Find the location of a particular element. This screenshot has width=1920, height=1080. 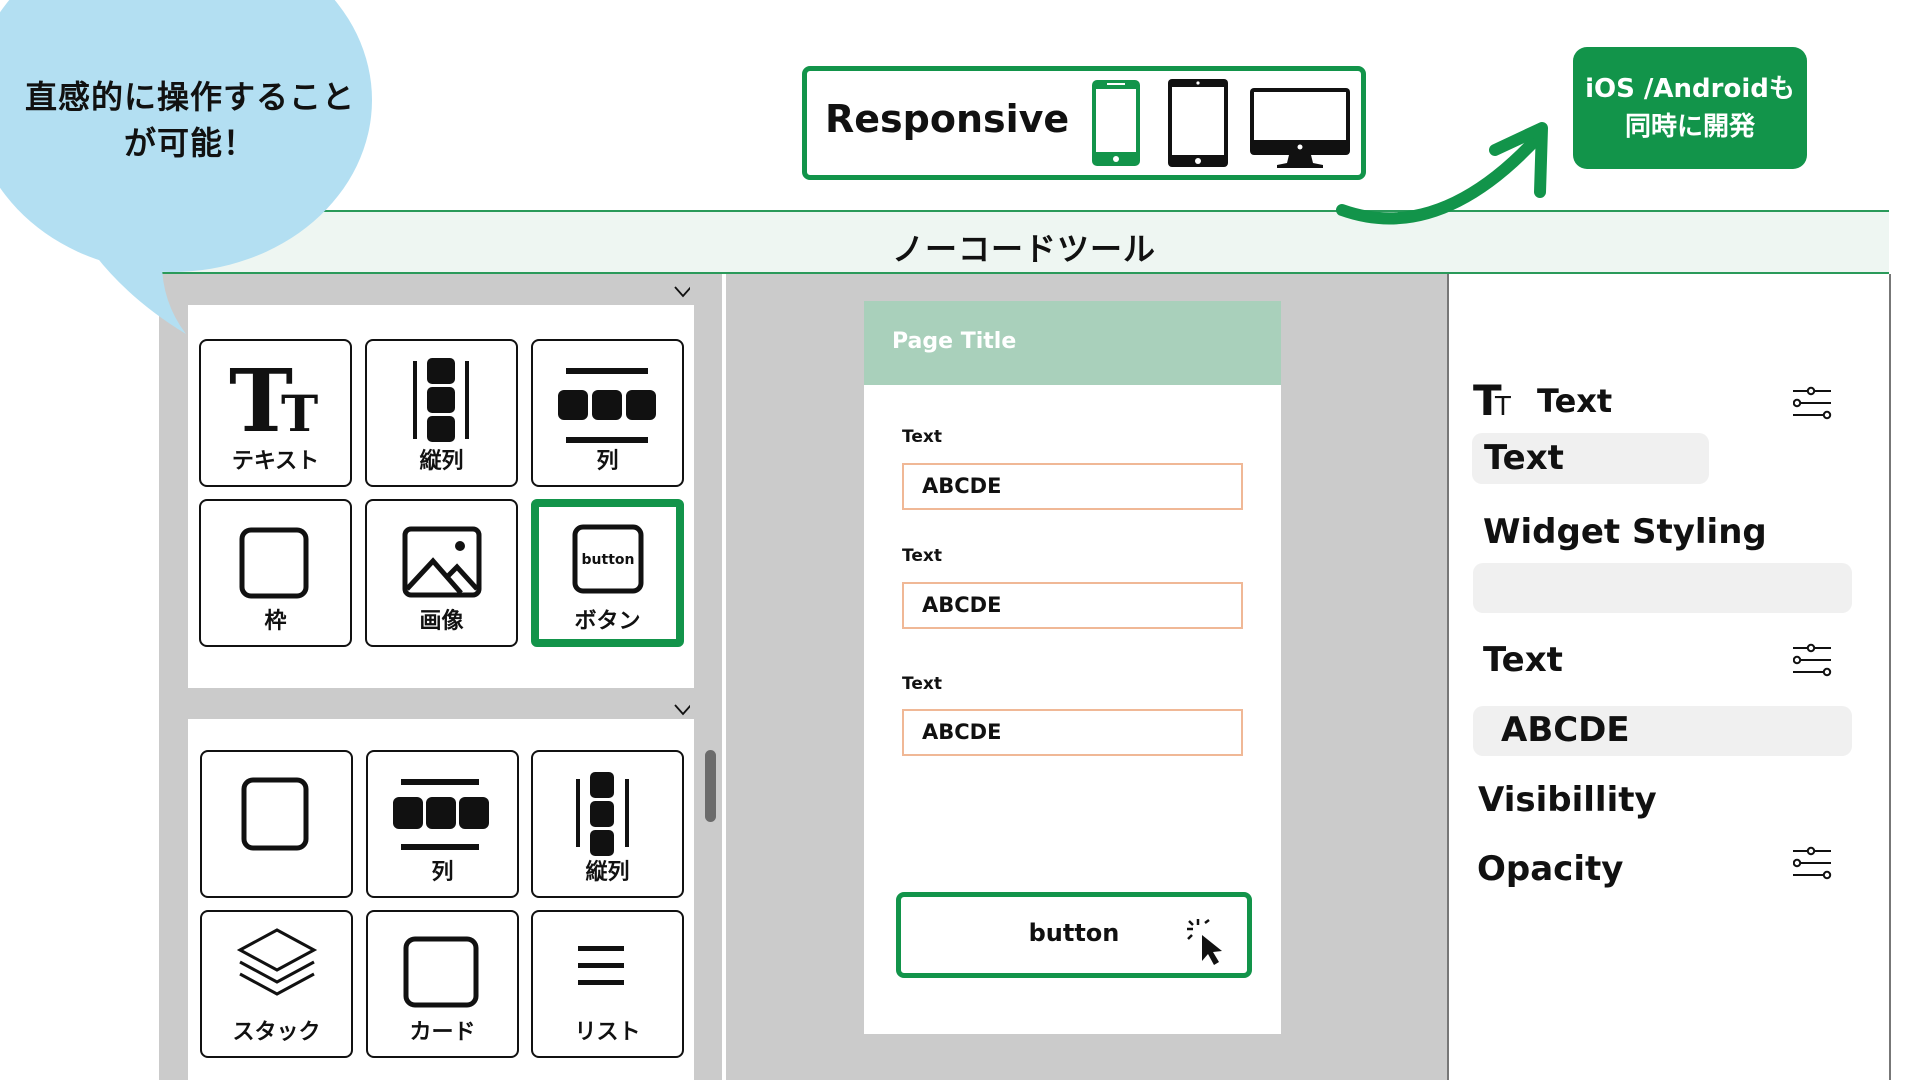

widget-name-value: Text is located at coordinates (1524, 458).